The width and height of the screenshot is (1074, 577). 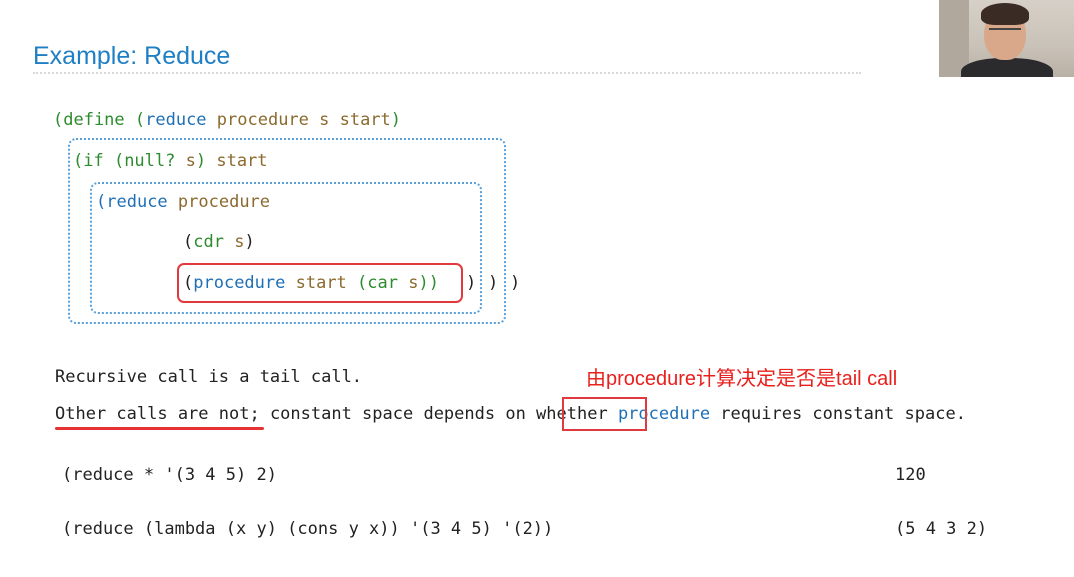 What do you see at coordinates (493, 283) in the screenshot?
I see `closing-paren-2: )` at bounding box center [493, 283].